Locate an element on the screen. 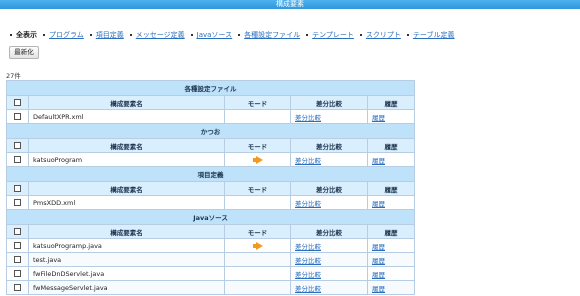  section-row: Javaソース is located at coordinates (210, 217).